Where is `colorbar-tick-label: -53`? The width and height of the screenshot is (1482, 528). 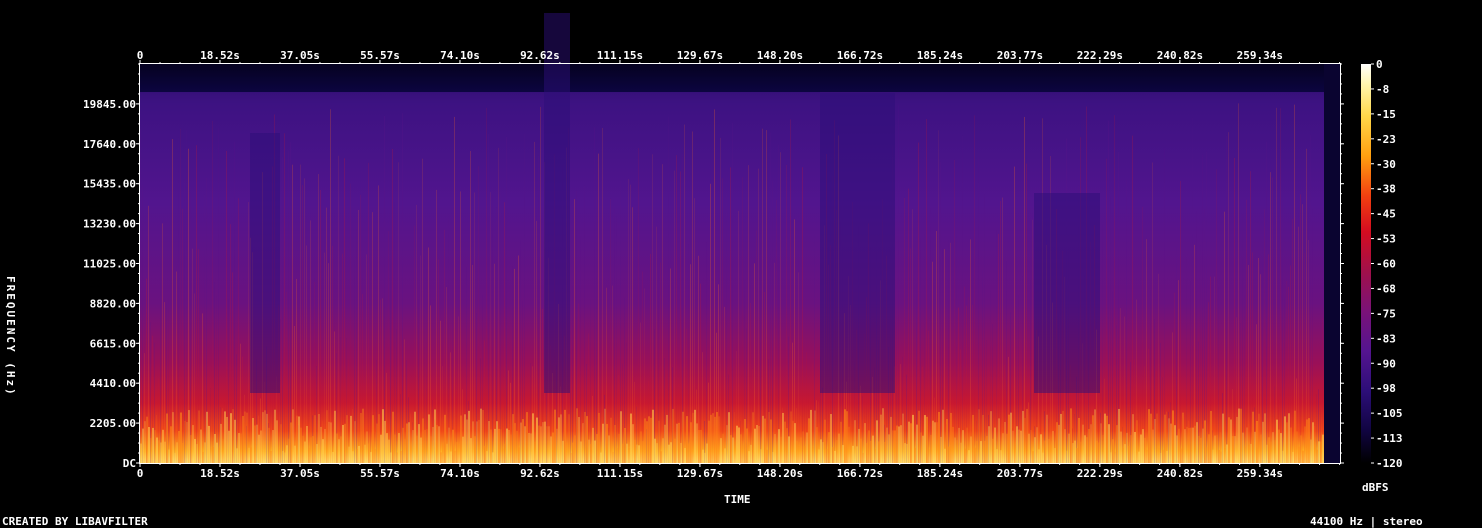
colorbar-tick-label: -53 is located at coordinates (1386, 239).